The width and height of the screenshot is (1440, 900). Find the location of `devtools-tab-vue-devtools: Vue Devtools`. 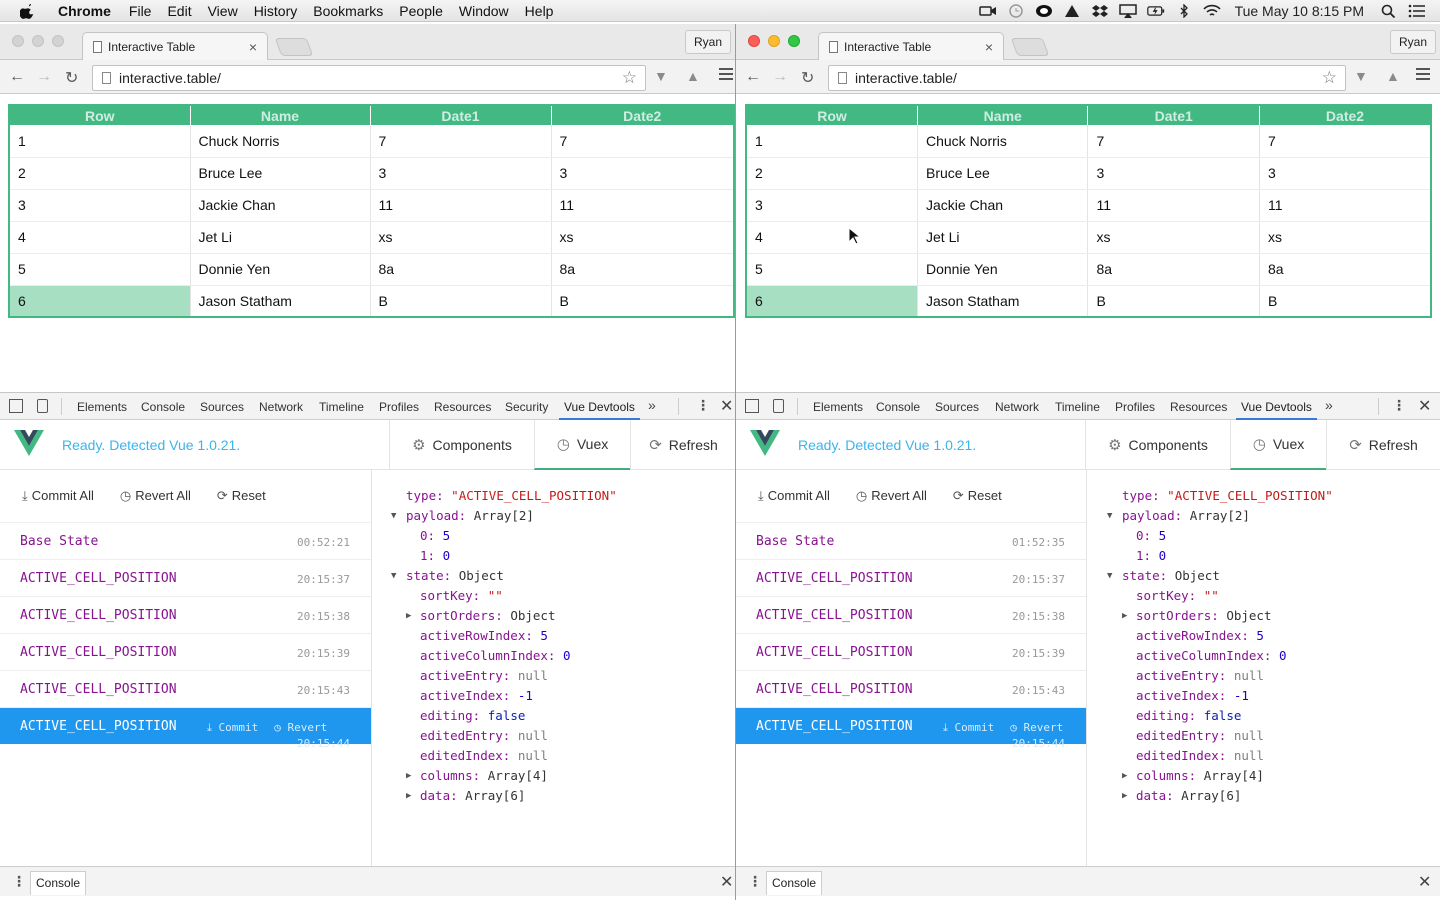

devtools-tab-vue-devtools: Vue Devtools is located at coordinates (599, 410).